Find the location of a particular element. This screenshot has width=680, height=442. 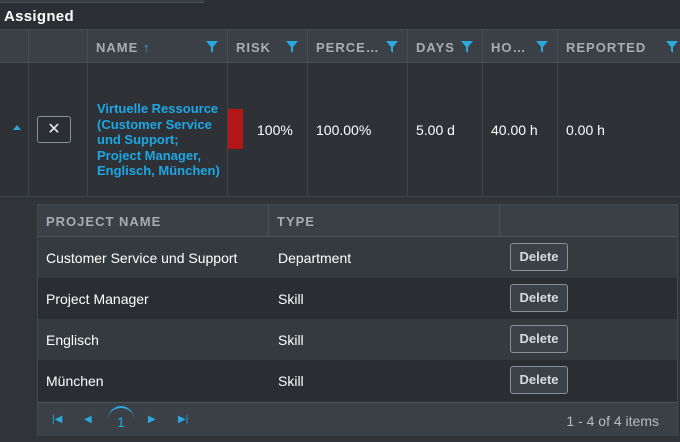

collapse-arrow-icon is located at coordinates (17, 127).